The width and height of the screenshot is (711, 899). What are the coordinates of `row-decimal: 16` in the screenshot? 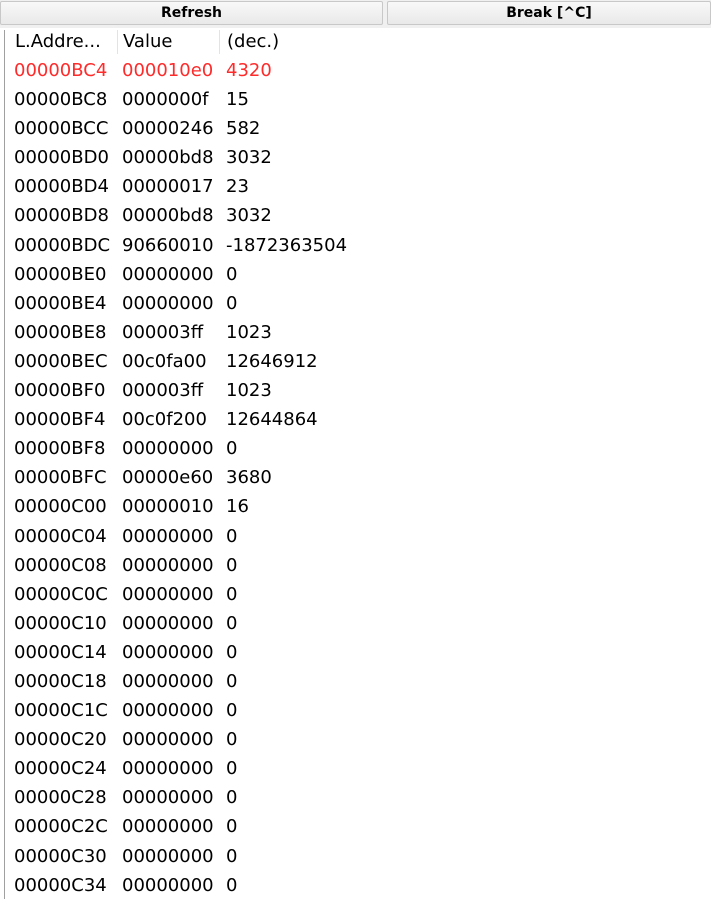 It's located at (237, 507).